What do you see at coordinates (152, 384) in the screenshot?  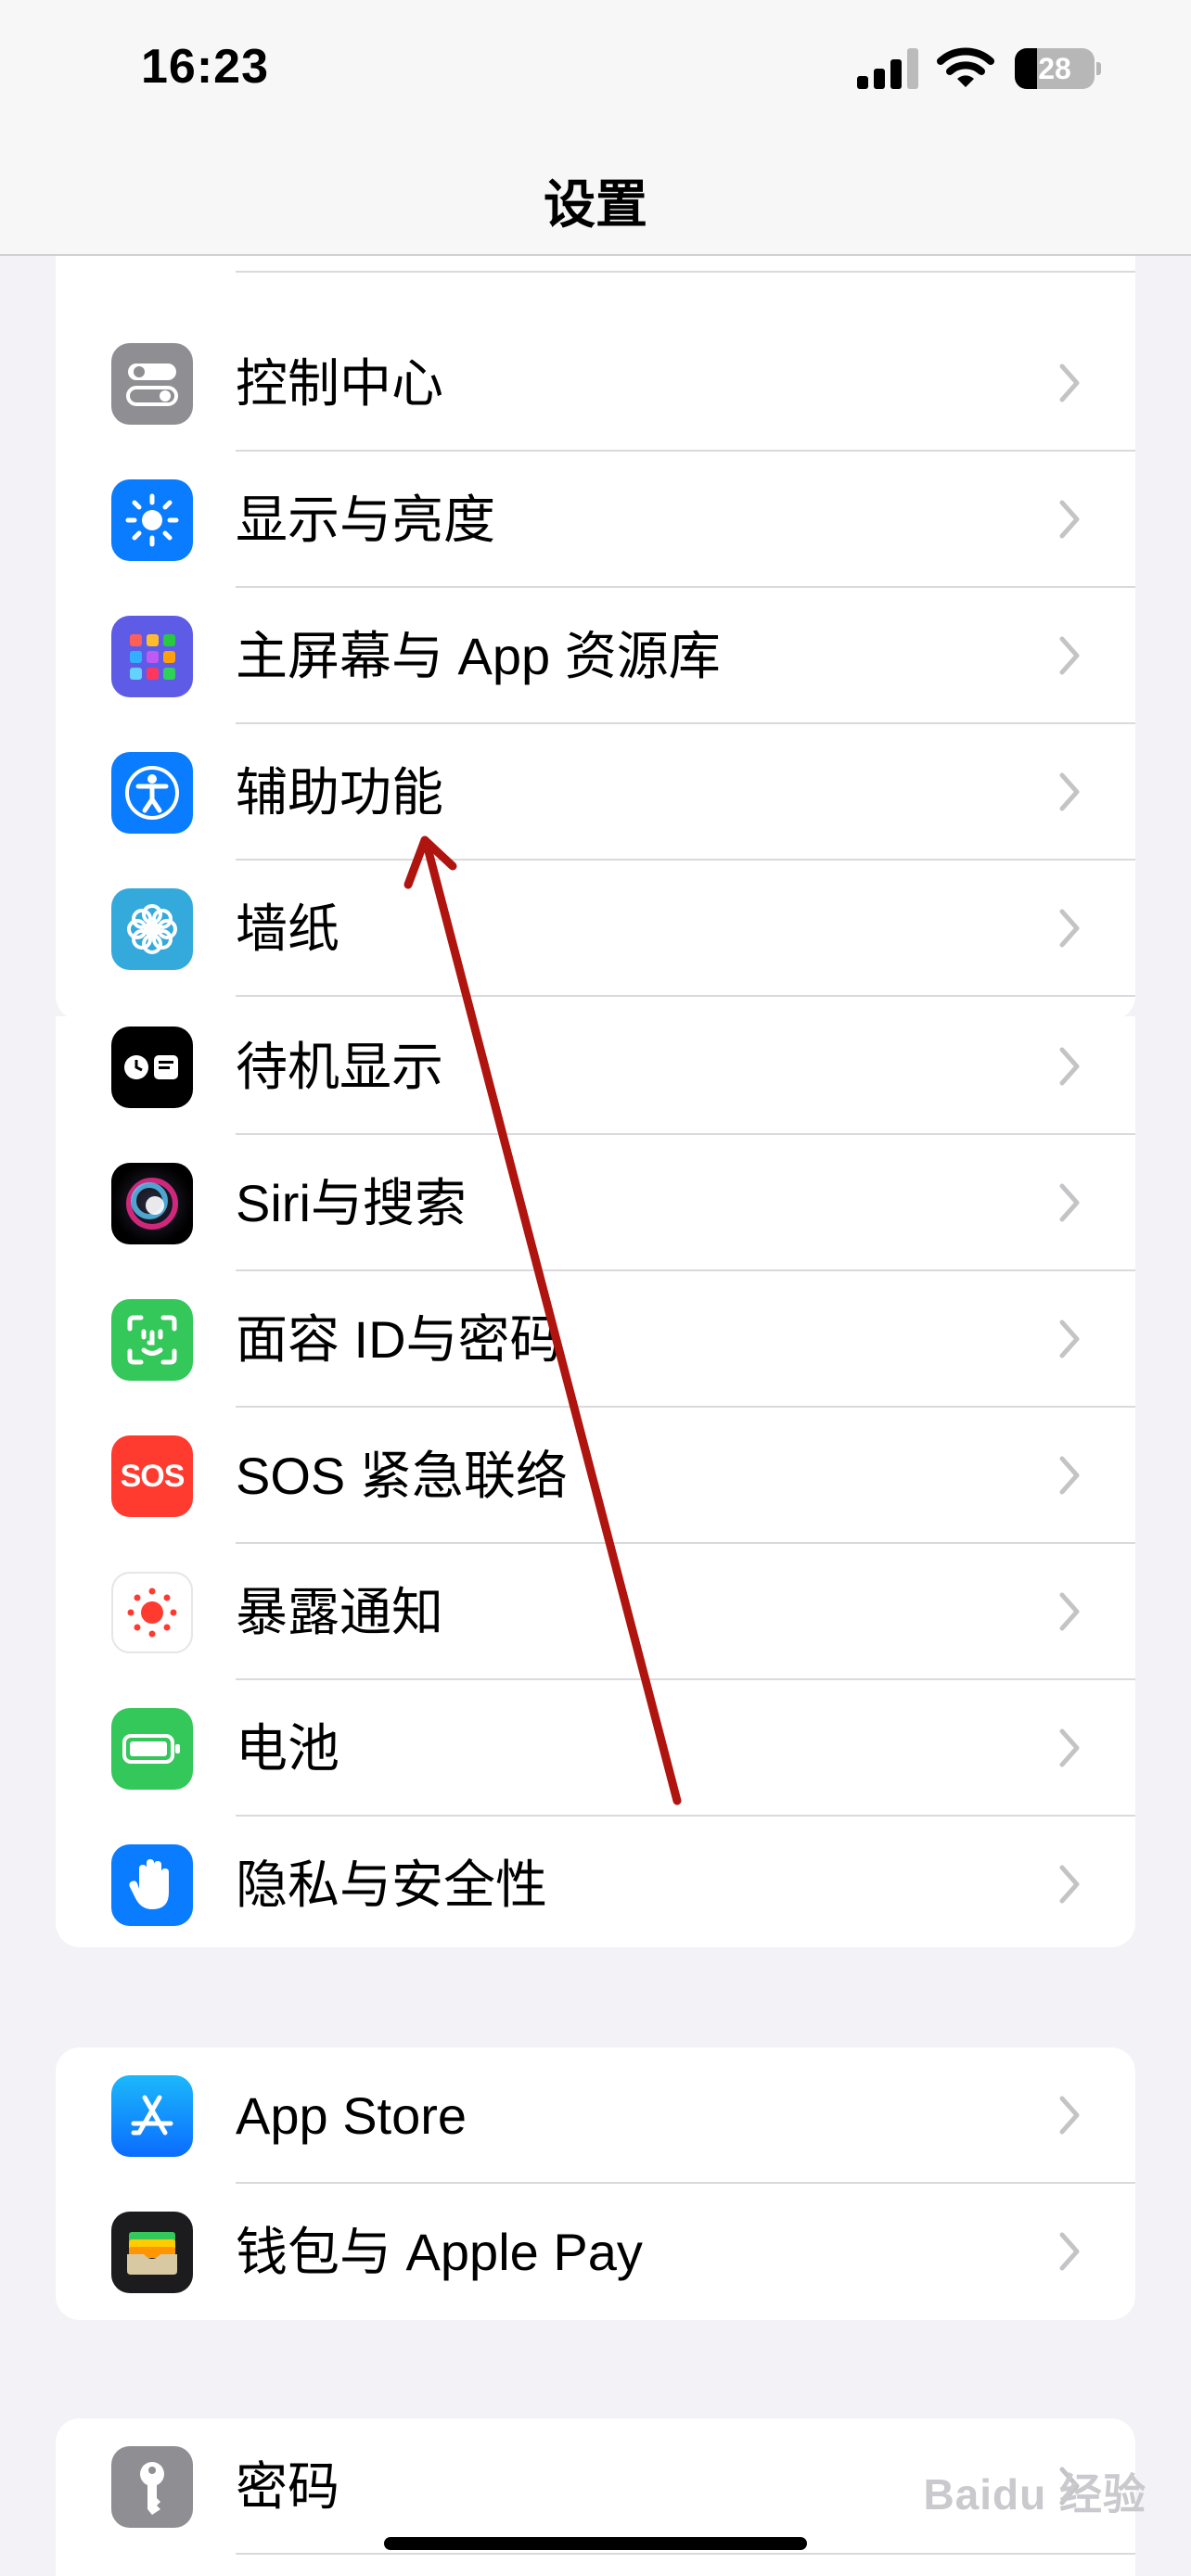 I see `control-center-icon` at bounding box center [152, 384].